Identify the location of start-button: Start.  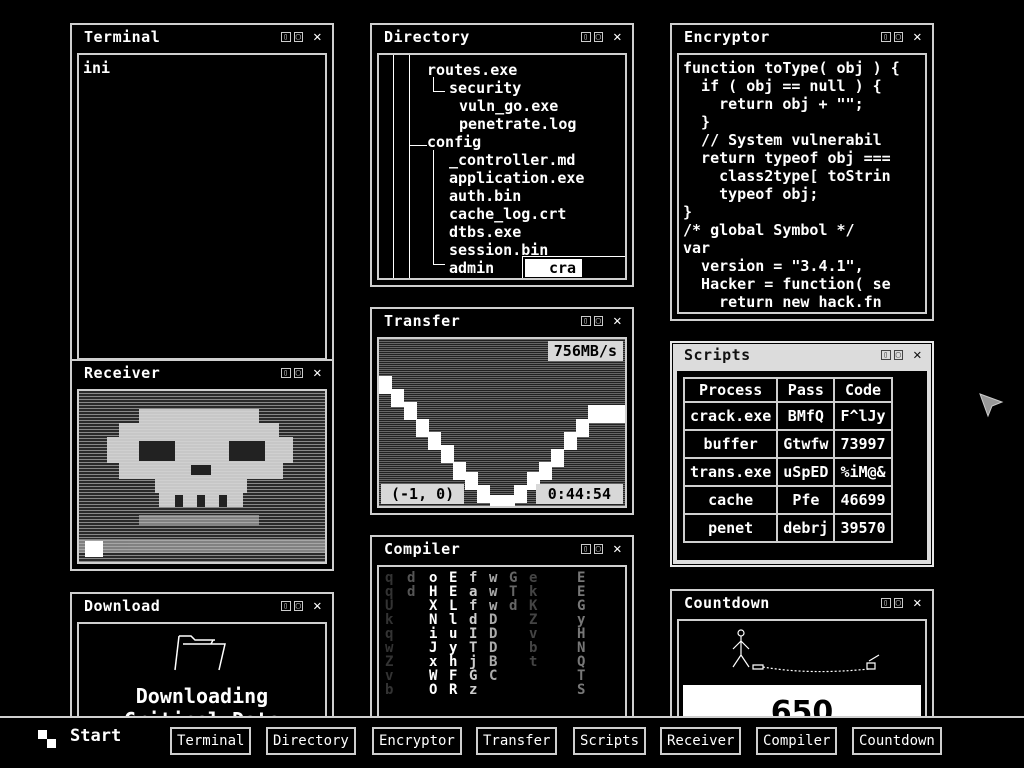
(80, 737).